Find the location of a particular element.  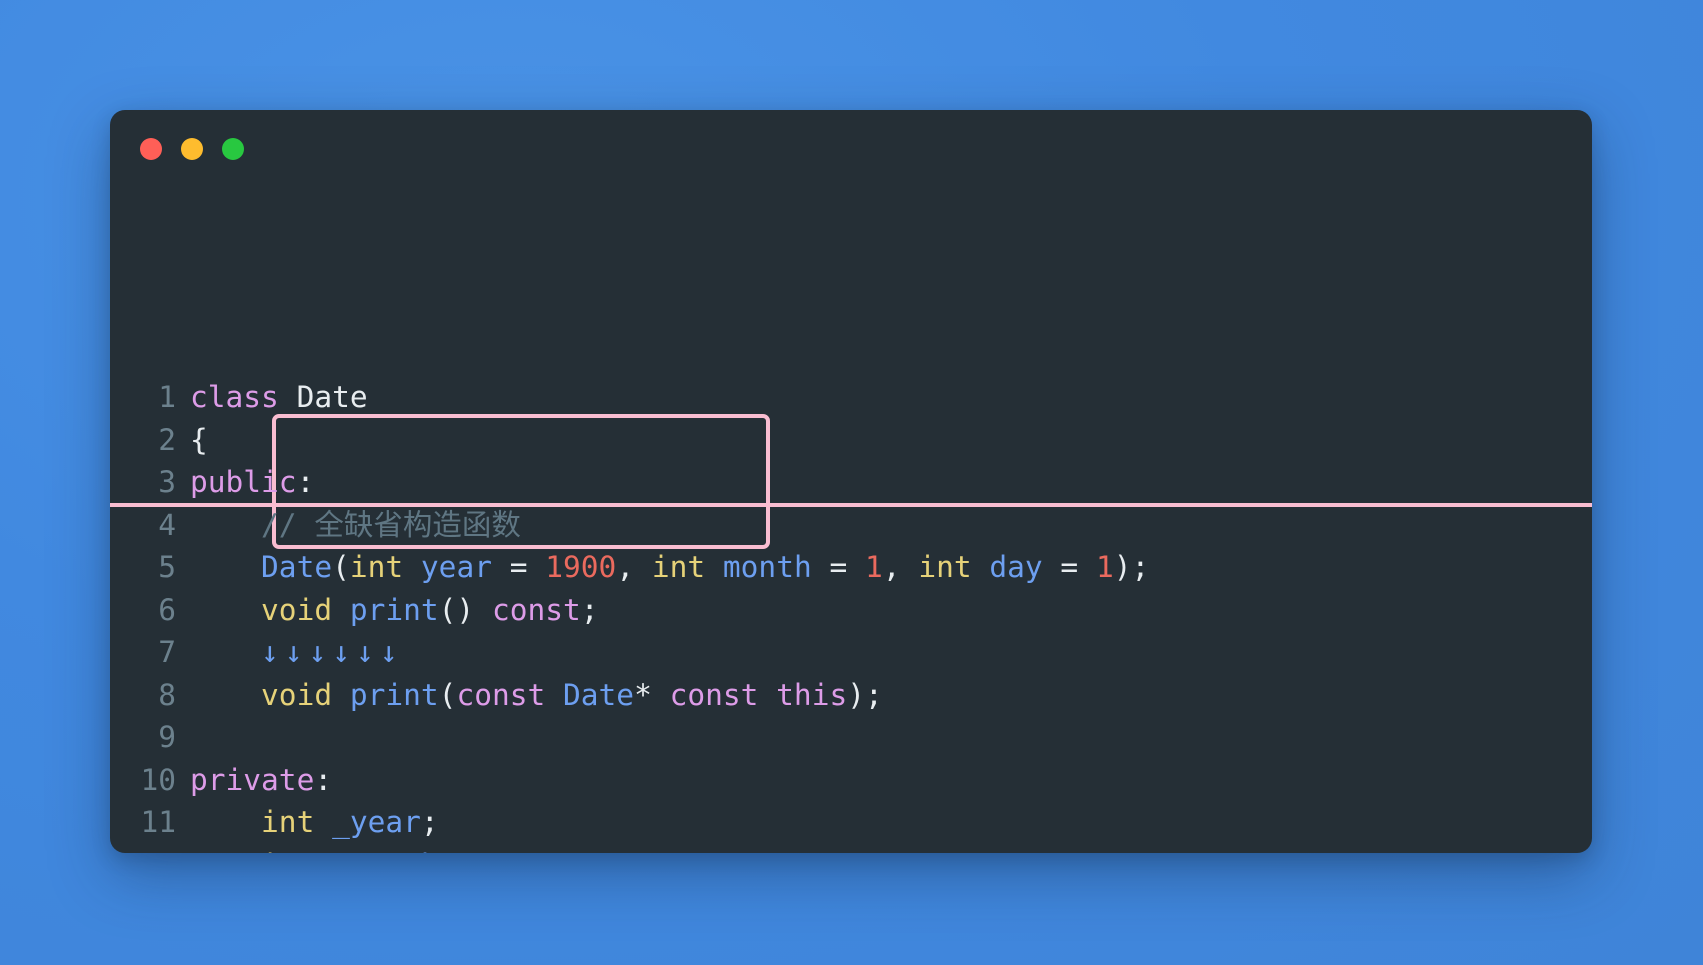

code-token: month is located at coordinates (767, 567).